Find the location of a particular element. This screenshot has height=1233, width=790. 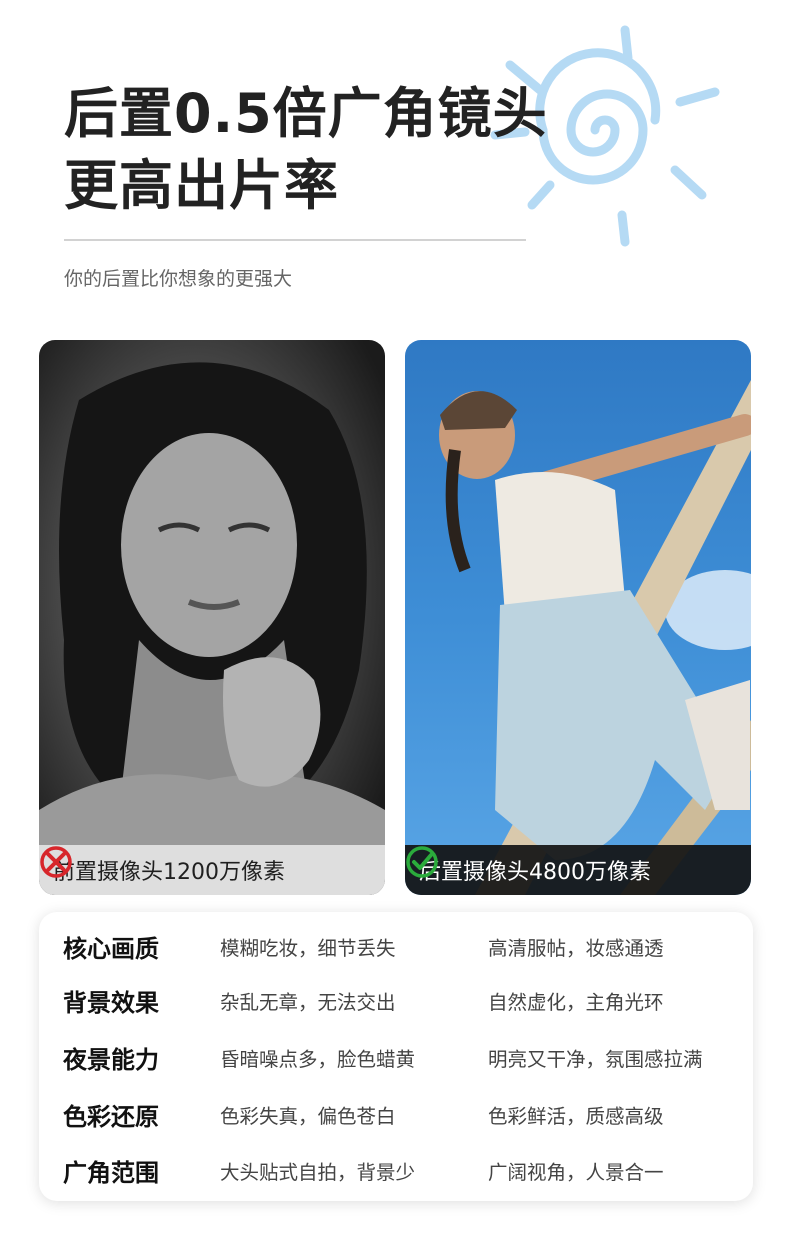

row-label: 色彩还原 is located at coordinates (111, 1116).